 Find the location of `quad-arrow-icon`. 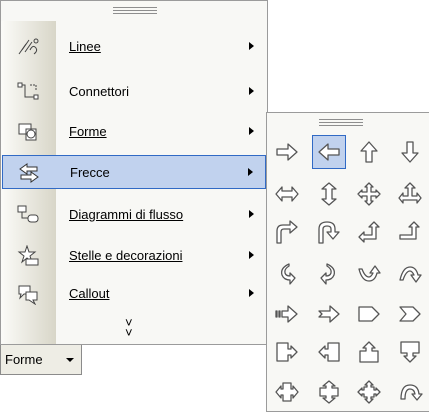

quad-arrow-icon is located at coordinates (369, 194).